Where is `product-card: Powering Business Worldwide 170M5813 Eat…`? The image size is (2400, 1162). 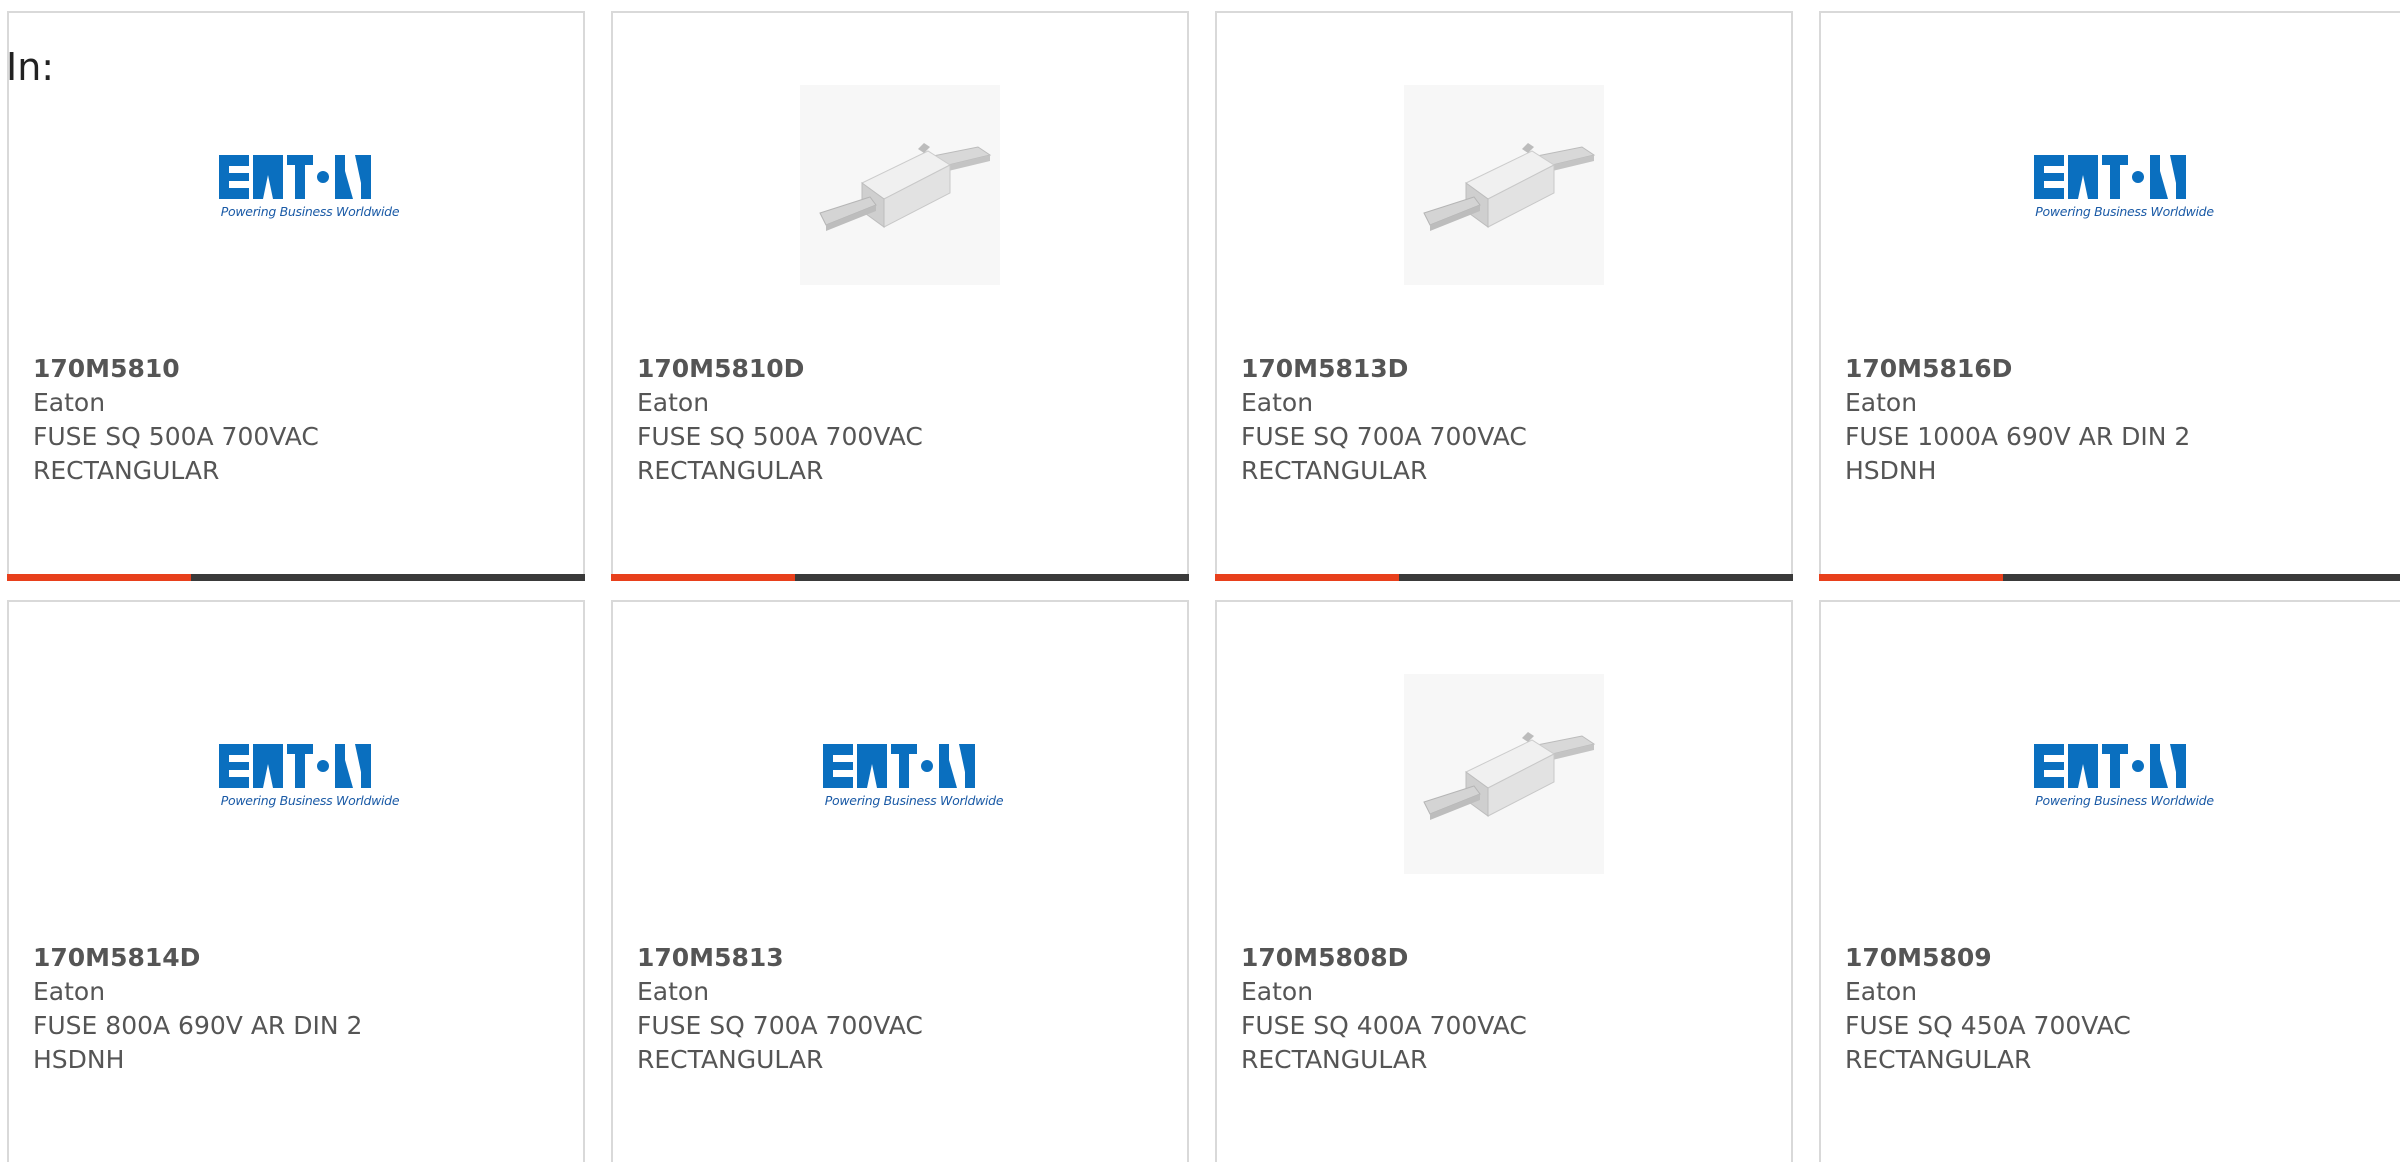
product-card: Powering Business Worldwide 170M5813 Eat… is located at coordinates (900, 881).